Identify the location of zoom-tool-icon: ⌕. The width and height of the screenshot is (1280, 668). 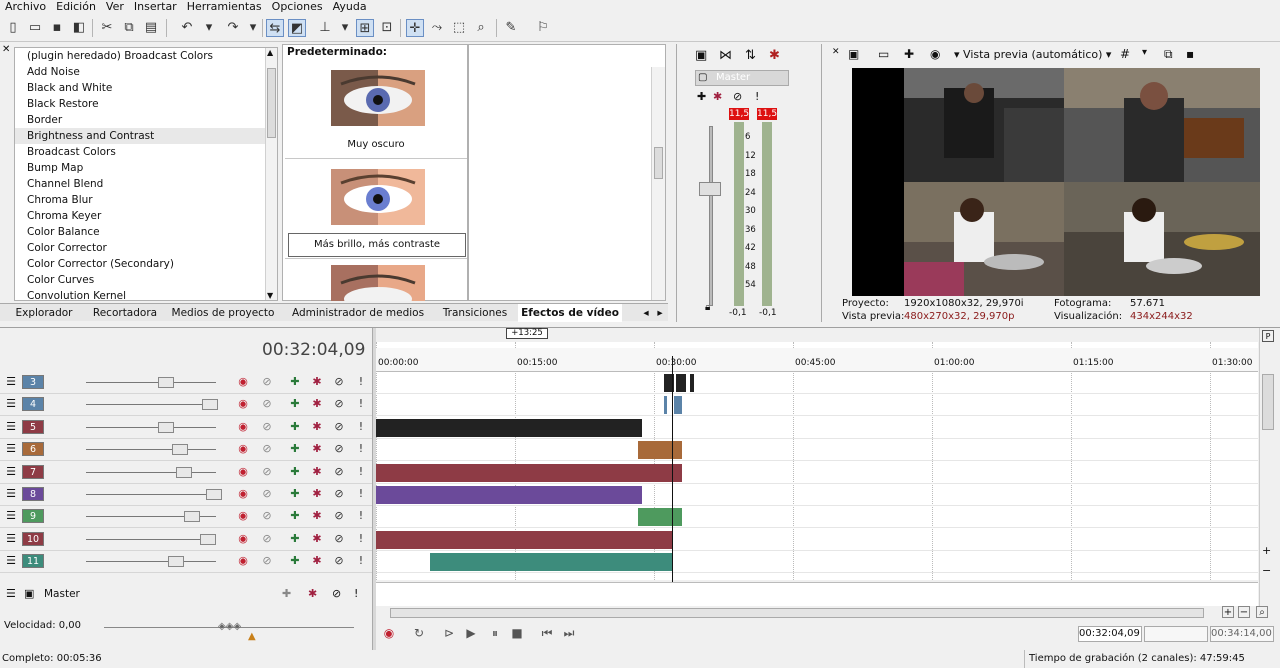
(1262, 612).